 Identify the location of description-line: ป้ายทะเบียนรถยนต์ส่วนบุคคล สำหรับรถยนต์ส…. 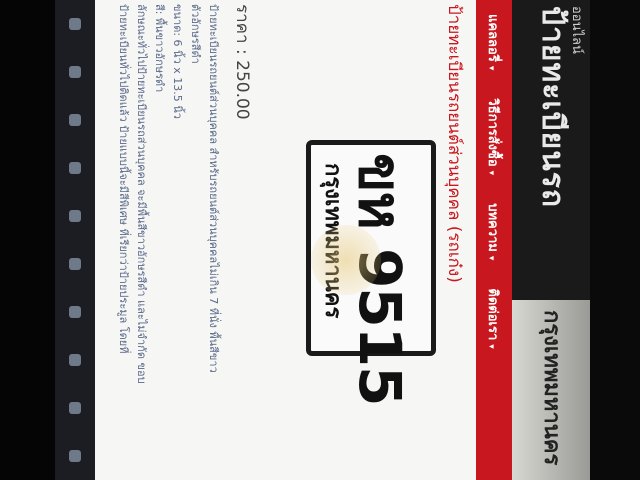
(213, 188).